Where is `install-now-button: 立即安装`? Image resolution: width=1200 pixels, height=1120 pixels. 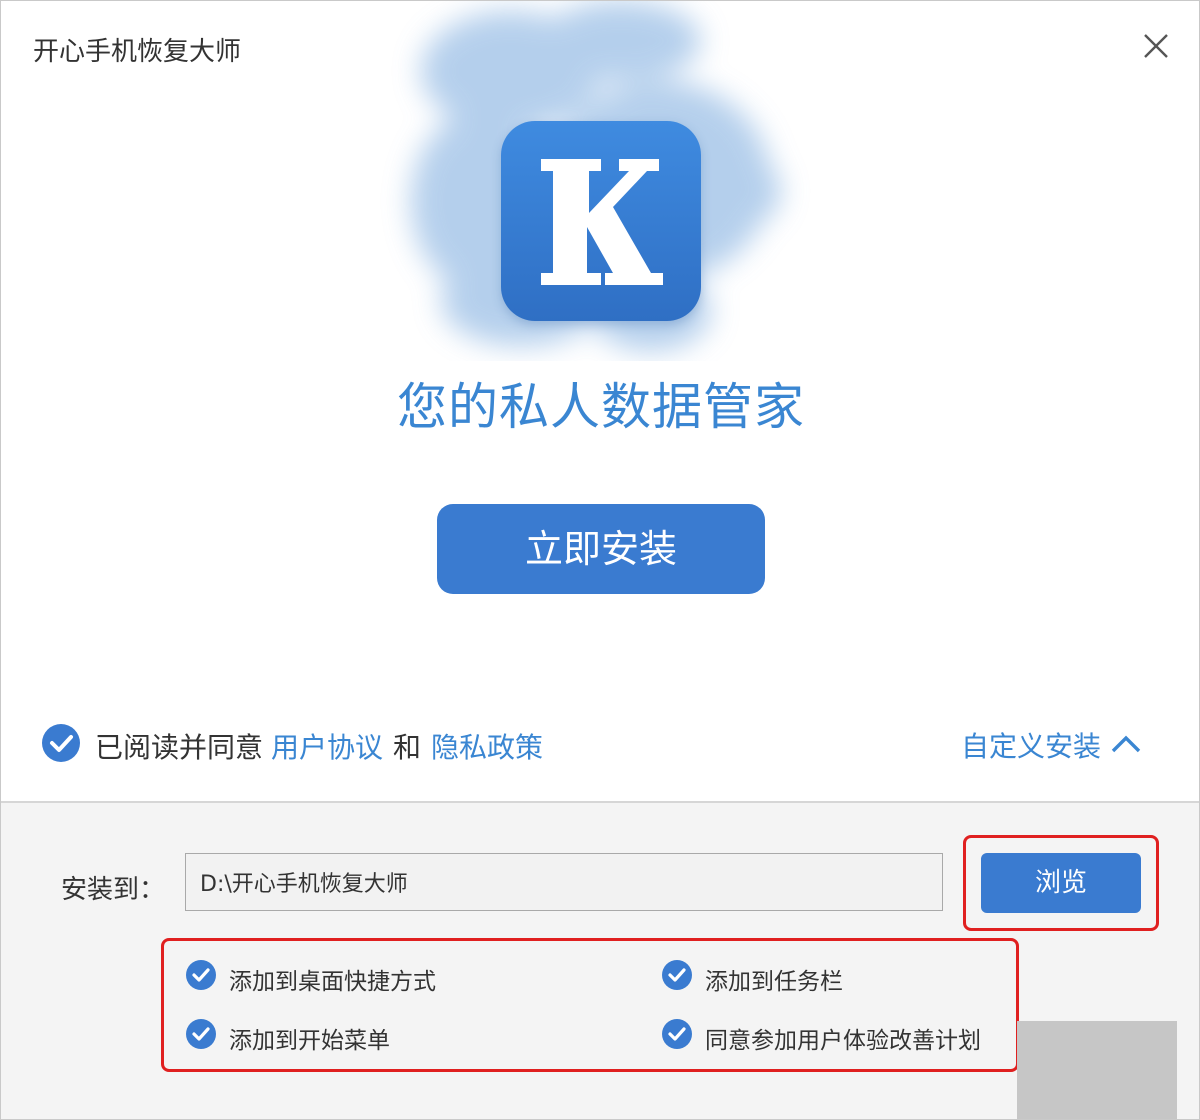
install-now-button: 立即安装 is located at coordinates (601, 549).